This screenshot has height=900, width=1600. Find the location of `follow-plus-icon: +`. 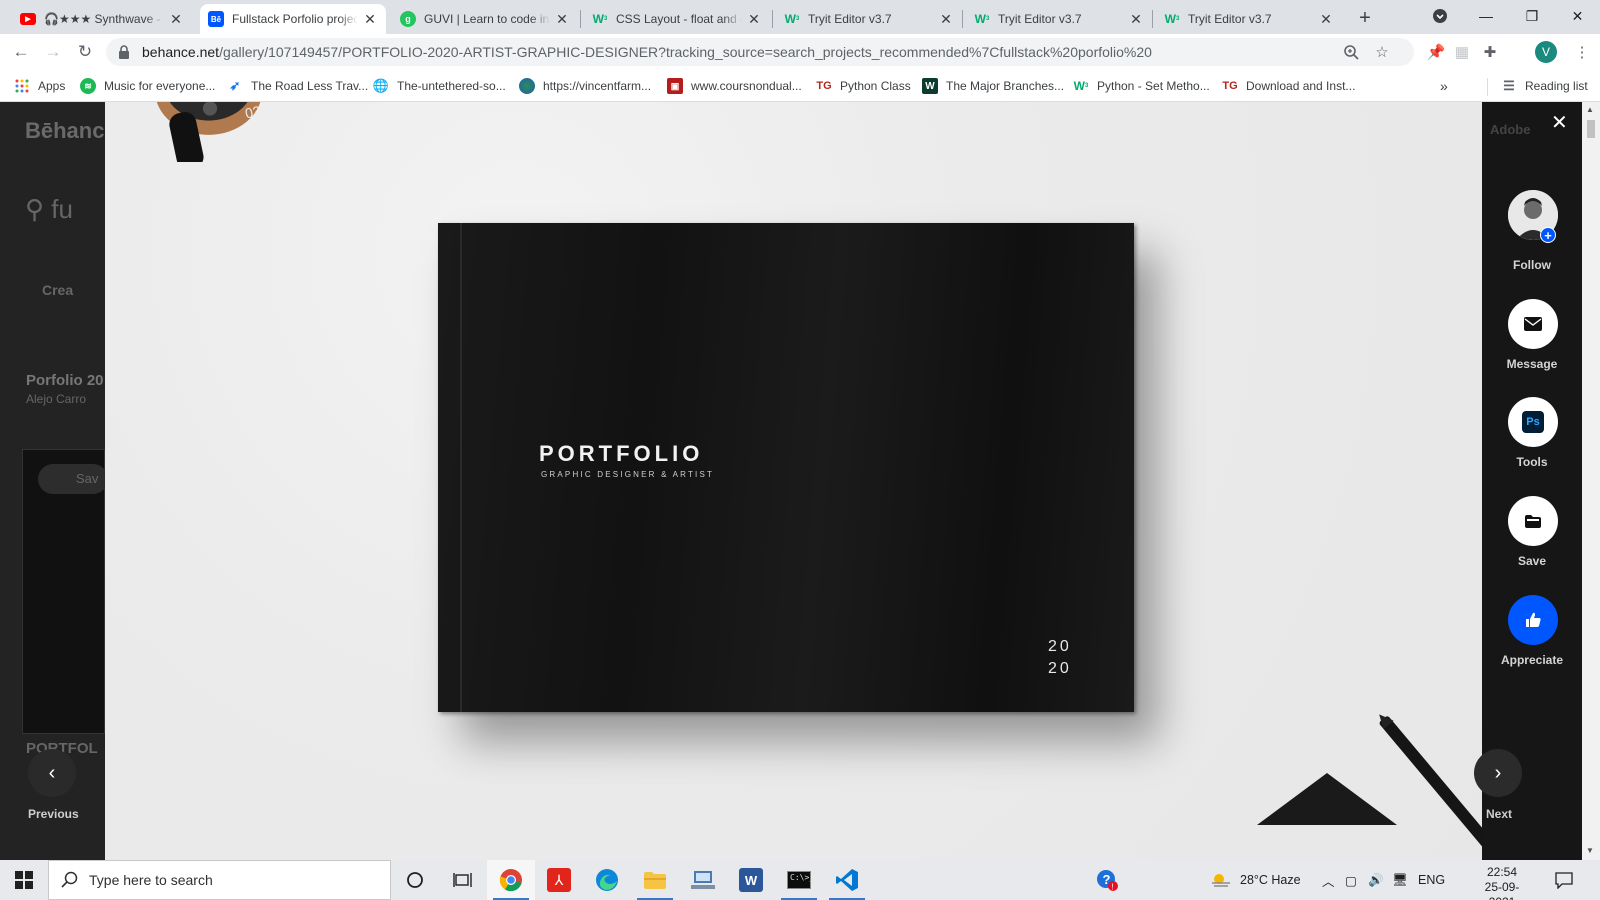

follow-plus-icon: + is located at coordinates (1548, 235).